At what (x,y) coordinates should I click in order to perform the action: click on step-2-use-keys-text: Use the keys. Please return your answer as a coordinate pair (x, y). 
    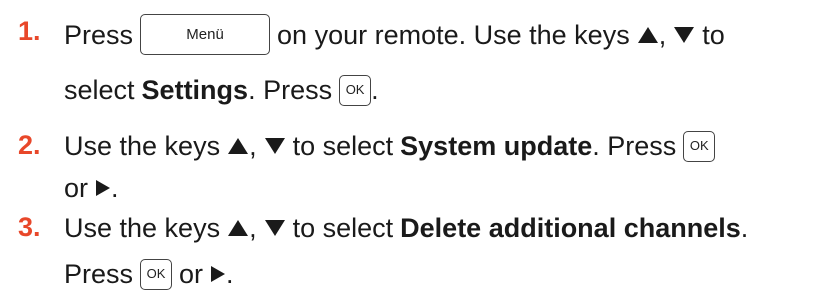
    Looking at the image, I should click on (142, 146).